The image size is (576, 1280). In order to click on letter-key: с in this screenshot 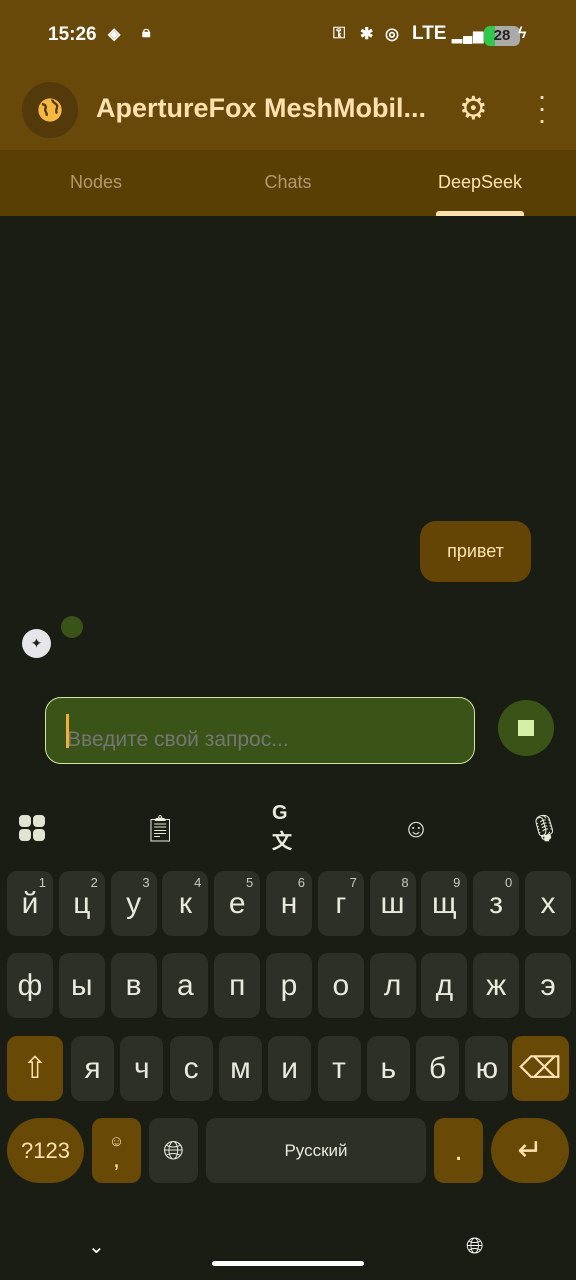, I will do `click(191, 1068)`.